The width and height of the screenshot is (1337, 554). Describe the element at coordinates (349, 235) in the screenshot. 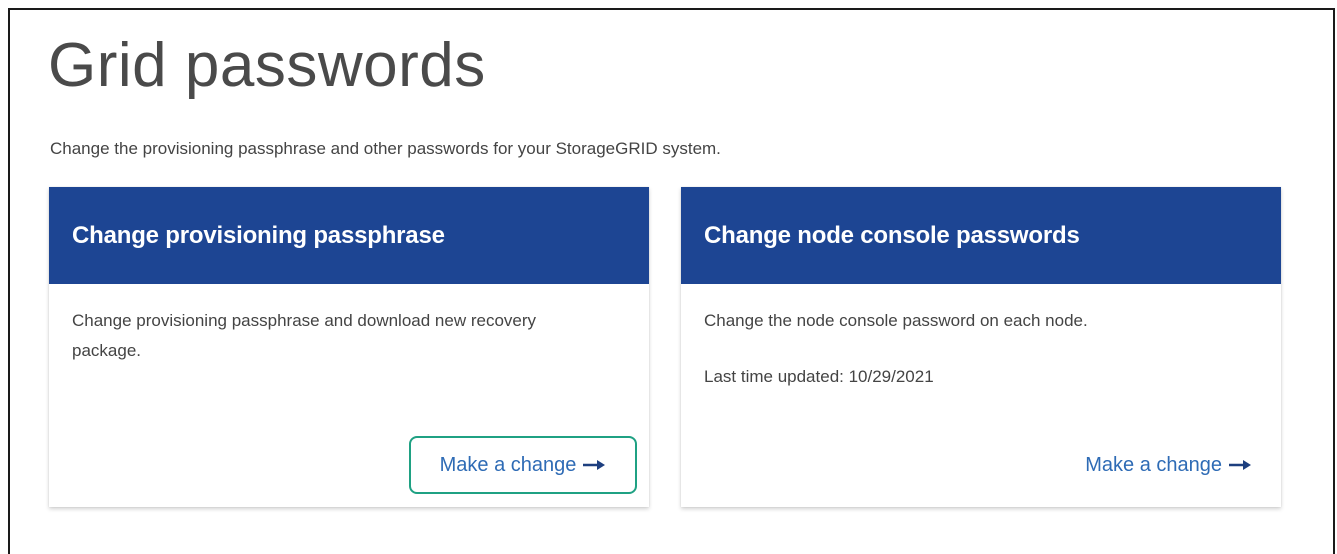

I see `card-header: Change provisioning passphrase` at that location.